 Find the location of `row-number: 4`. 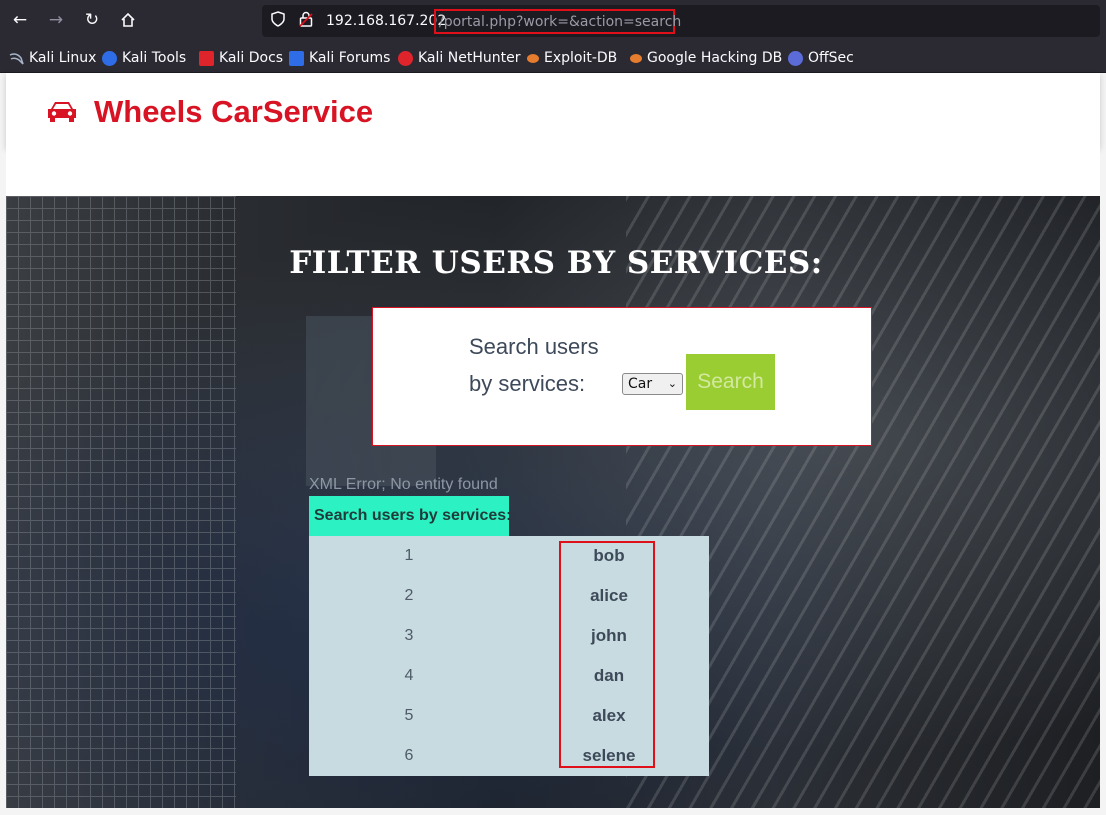

row-number: 4 is located at coordinates (409, 675).